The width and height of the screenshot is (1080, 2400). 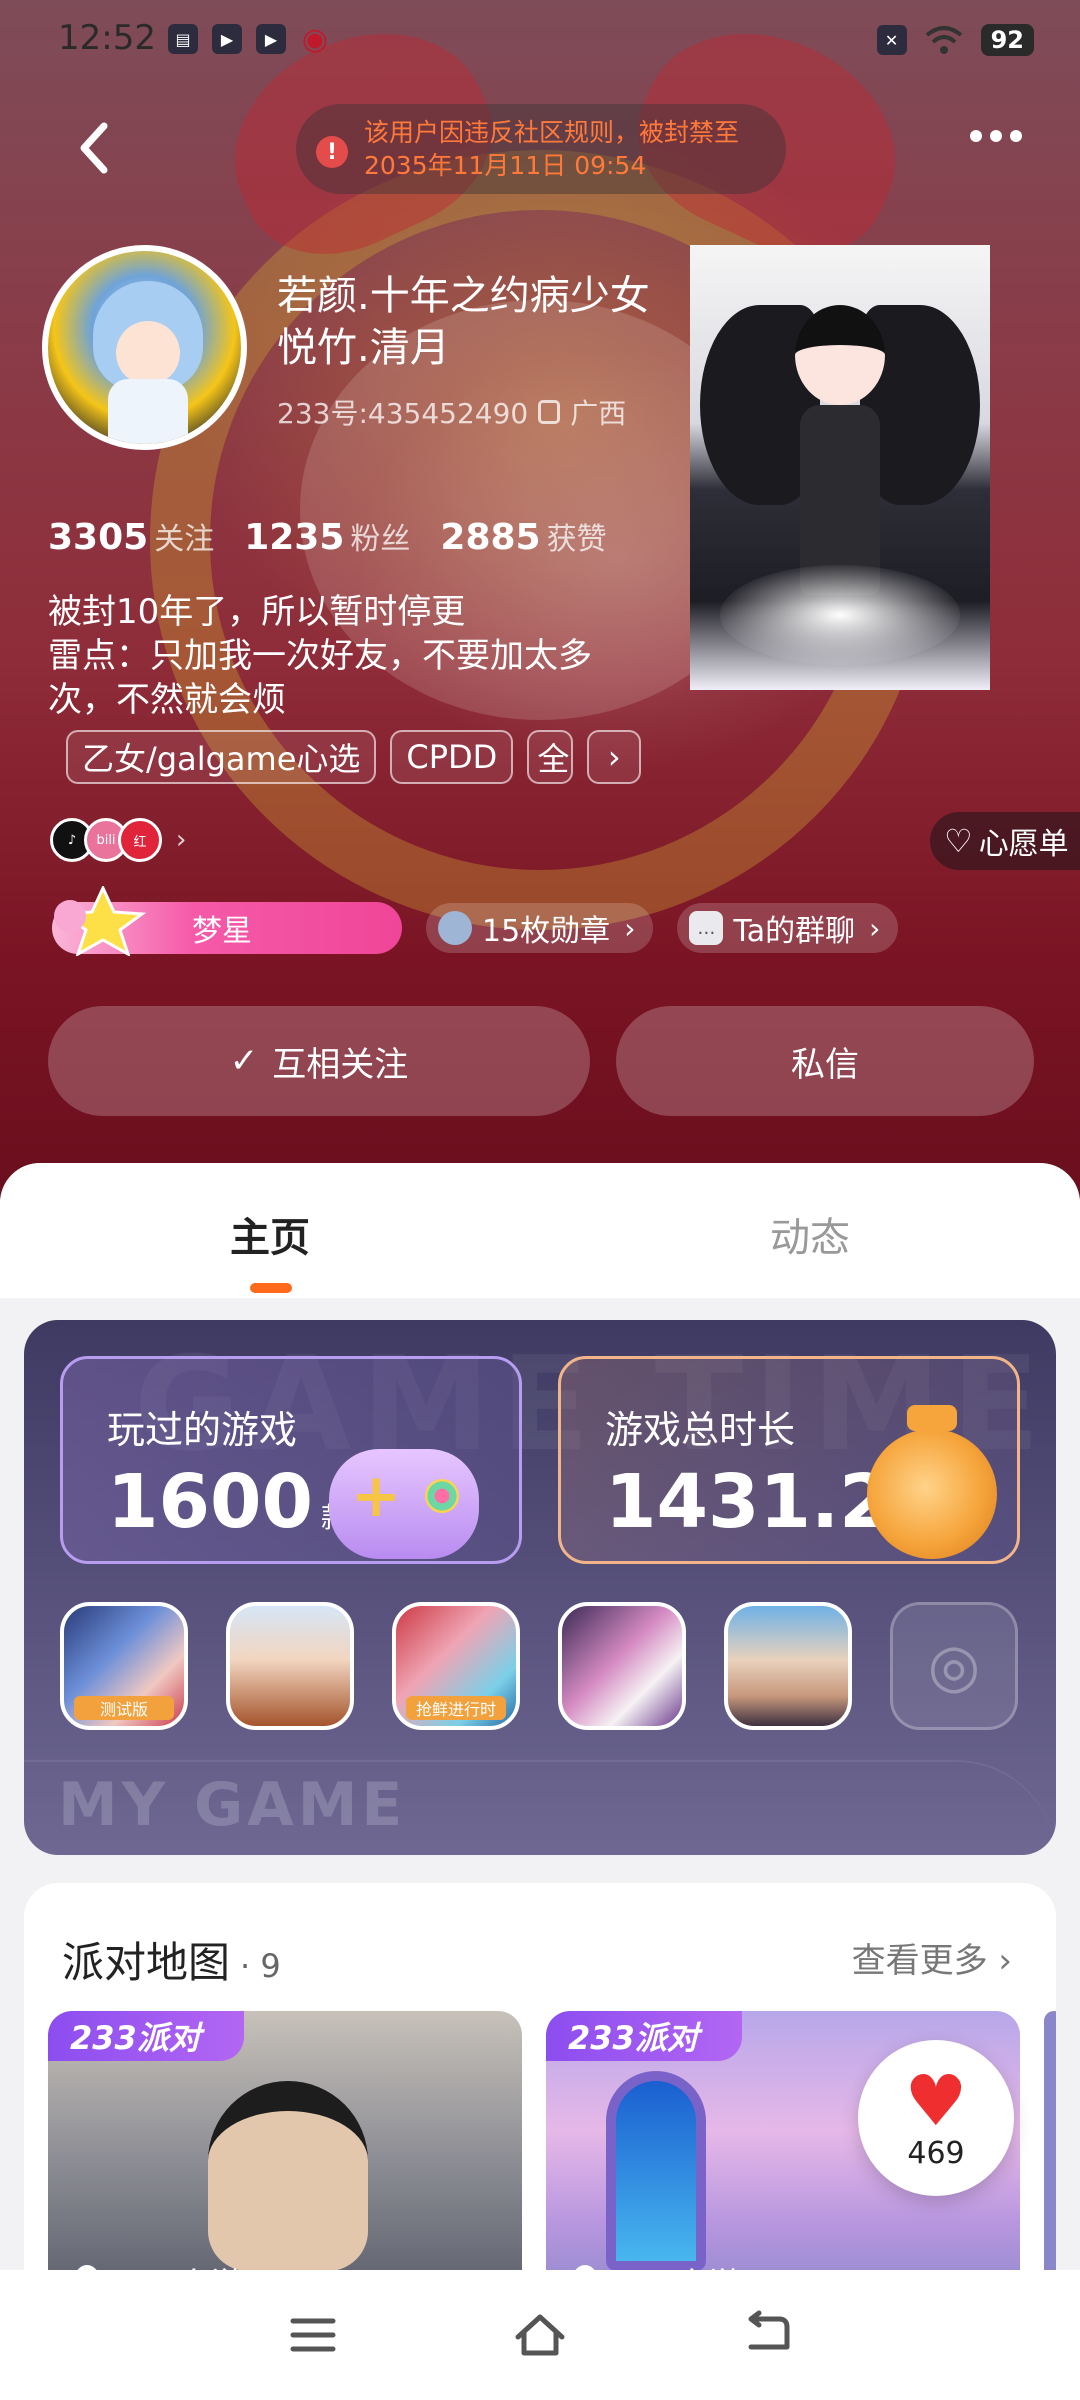 What do you see at coordinates (144, 347) in the screenshot?
I see `avatar` at bounding box center [144, 347].